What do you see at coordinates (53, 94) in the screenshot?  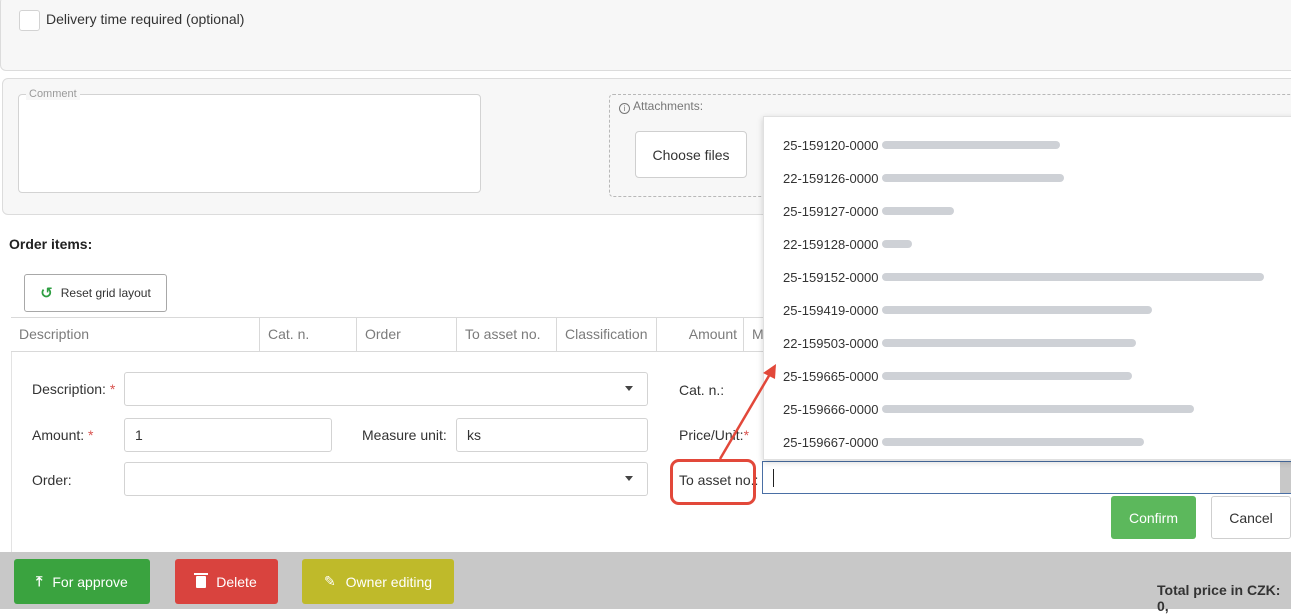 I see `comment-legend: Comment` at bounding box center [53, 94].